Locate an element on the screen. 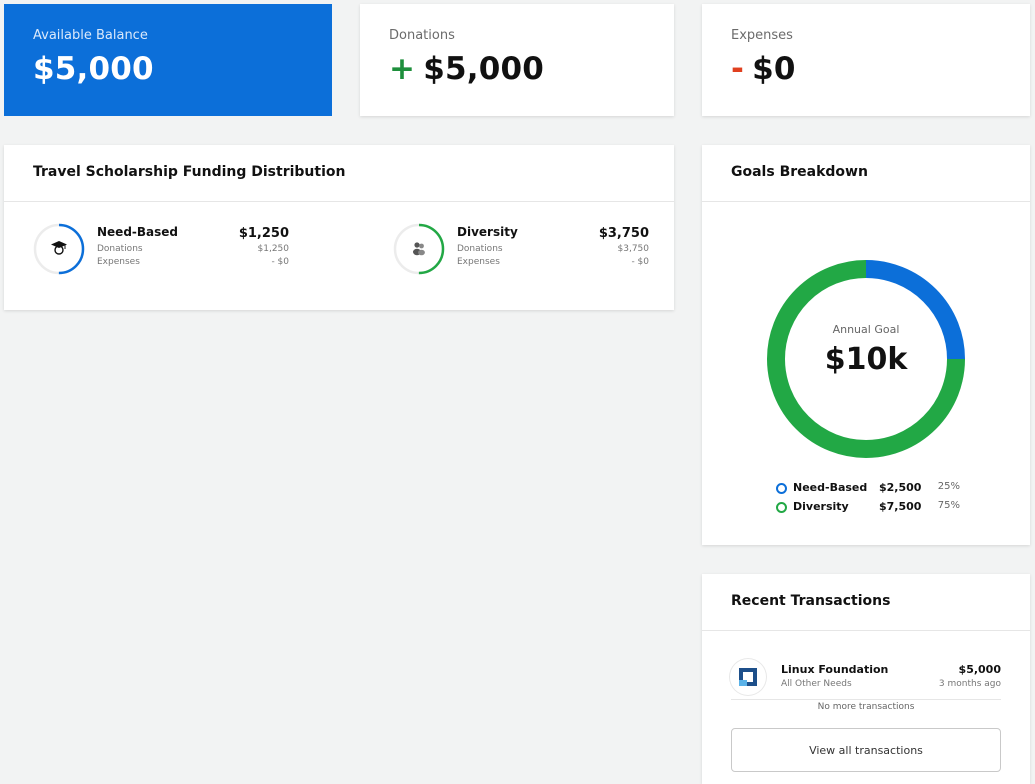  expenses-value: $0 is located at coordinates (774, 69).